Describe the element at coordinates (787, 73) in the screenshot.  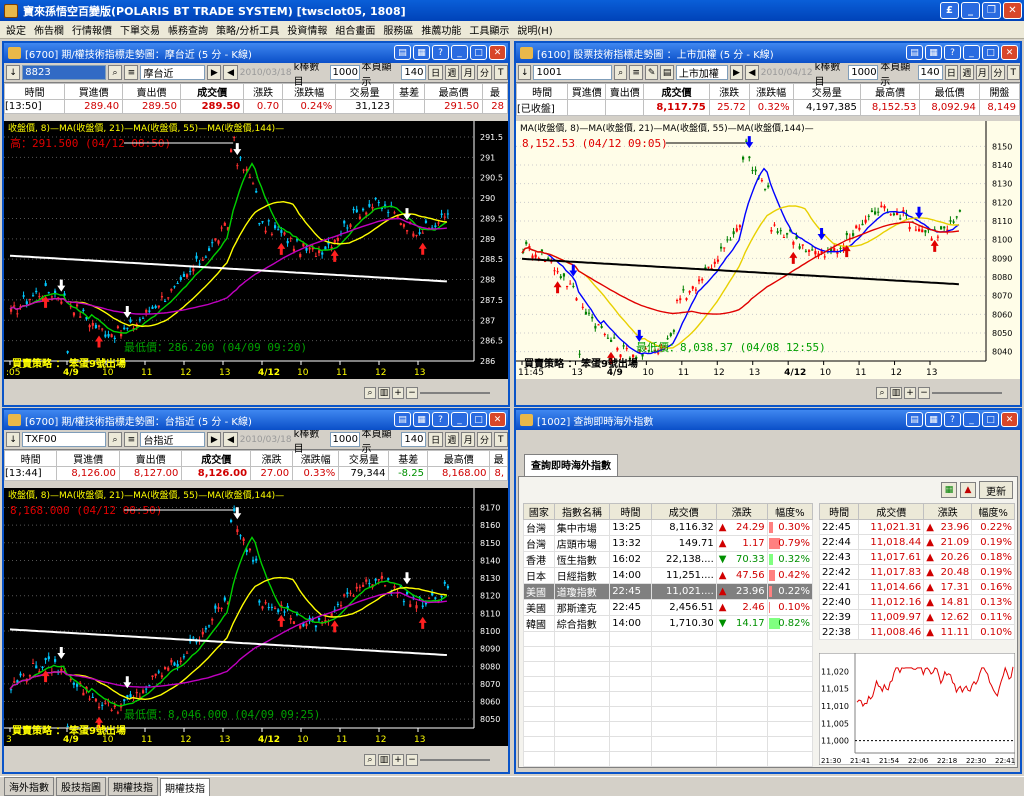
I see `date-field: 2010/04/12` at that location.